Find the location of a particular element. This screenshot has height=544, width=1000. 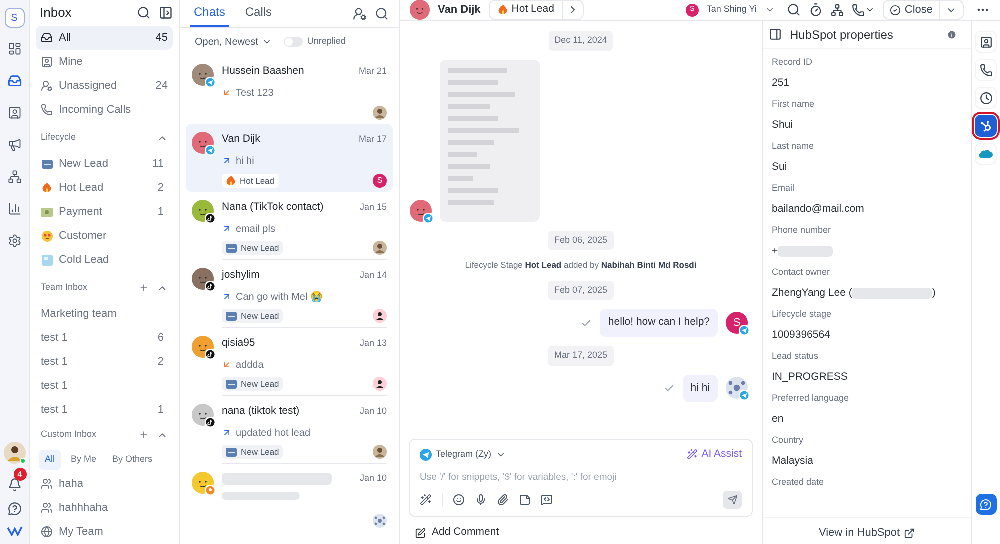

custom-inbox-item: hahhhaha is located at coordinates (104, 508).